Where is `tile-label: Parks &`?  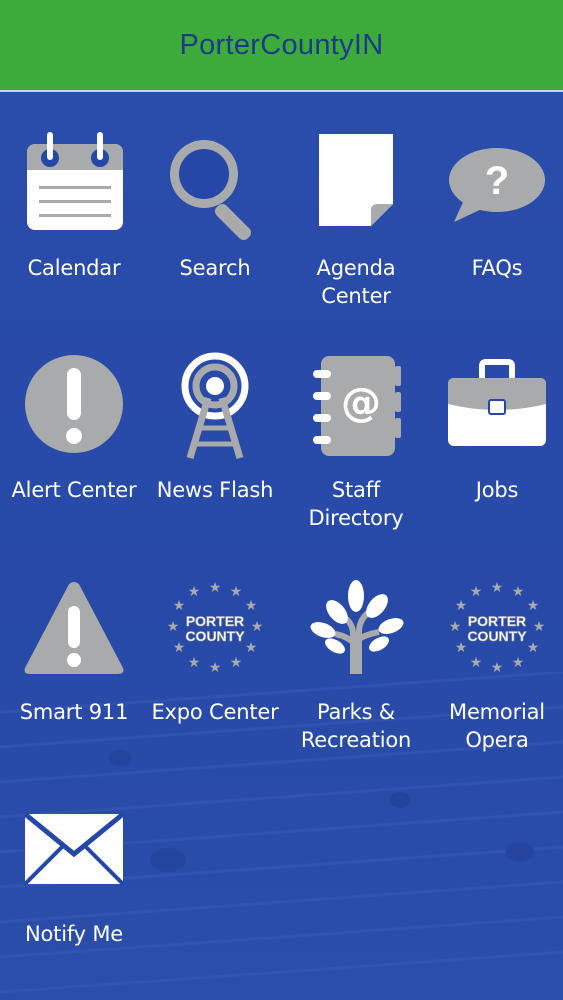 tile-label: Parks & is located at coordinates (356, 712).